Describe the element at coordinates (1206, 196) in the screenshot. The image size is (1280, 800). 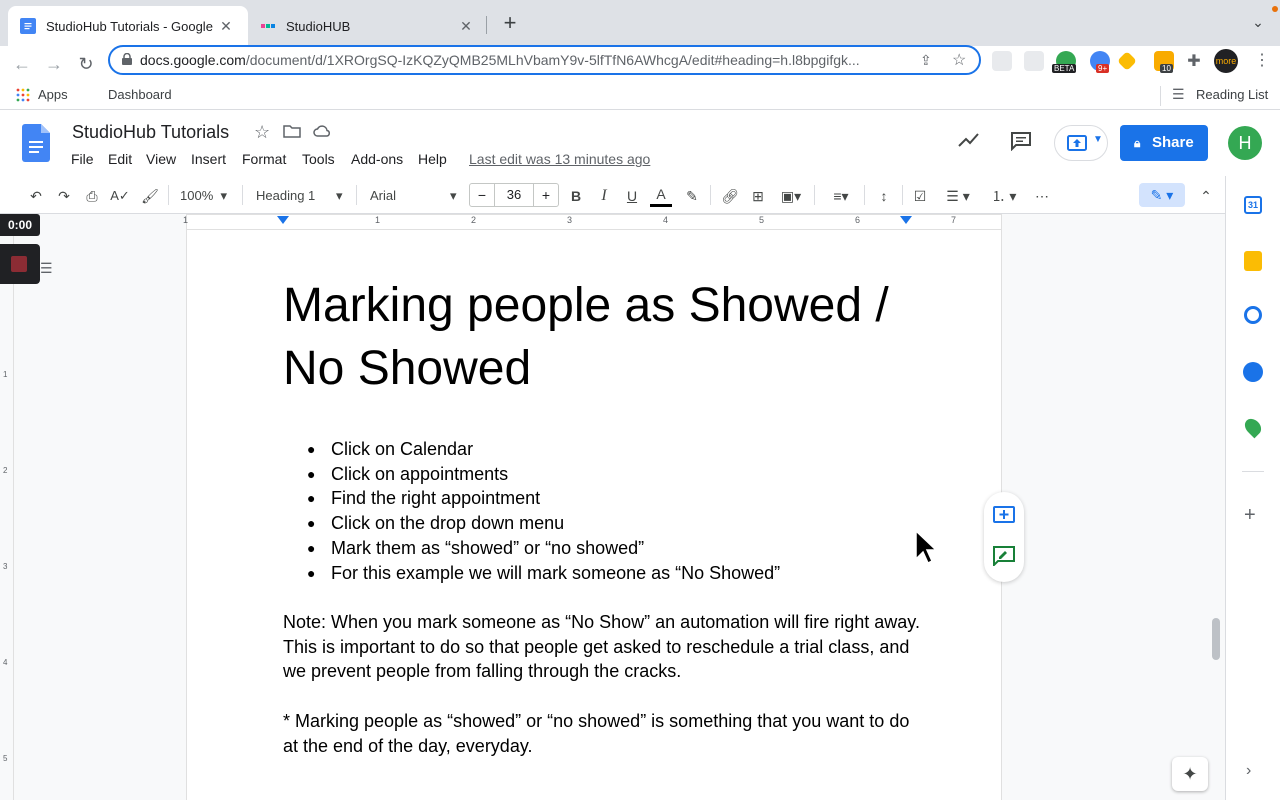
I see `collapse-menus-icon: ⌃` at that location.